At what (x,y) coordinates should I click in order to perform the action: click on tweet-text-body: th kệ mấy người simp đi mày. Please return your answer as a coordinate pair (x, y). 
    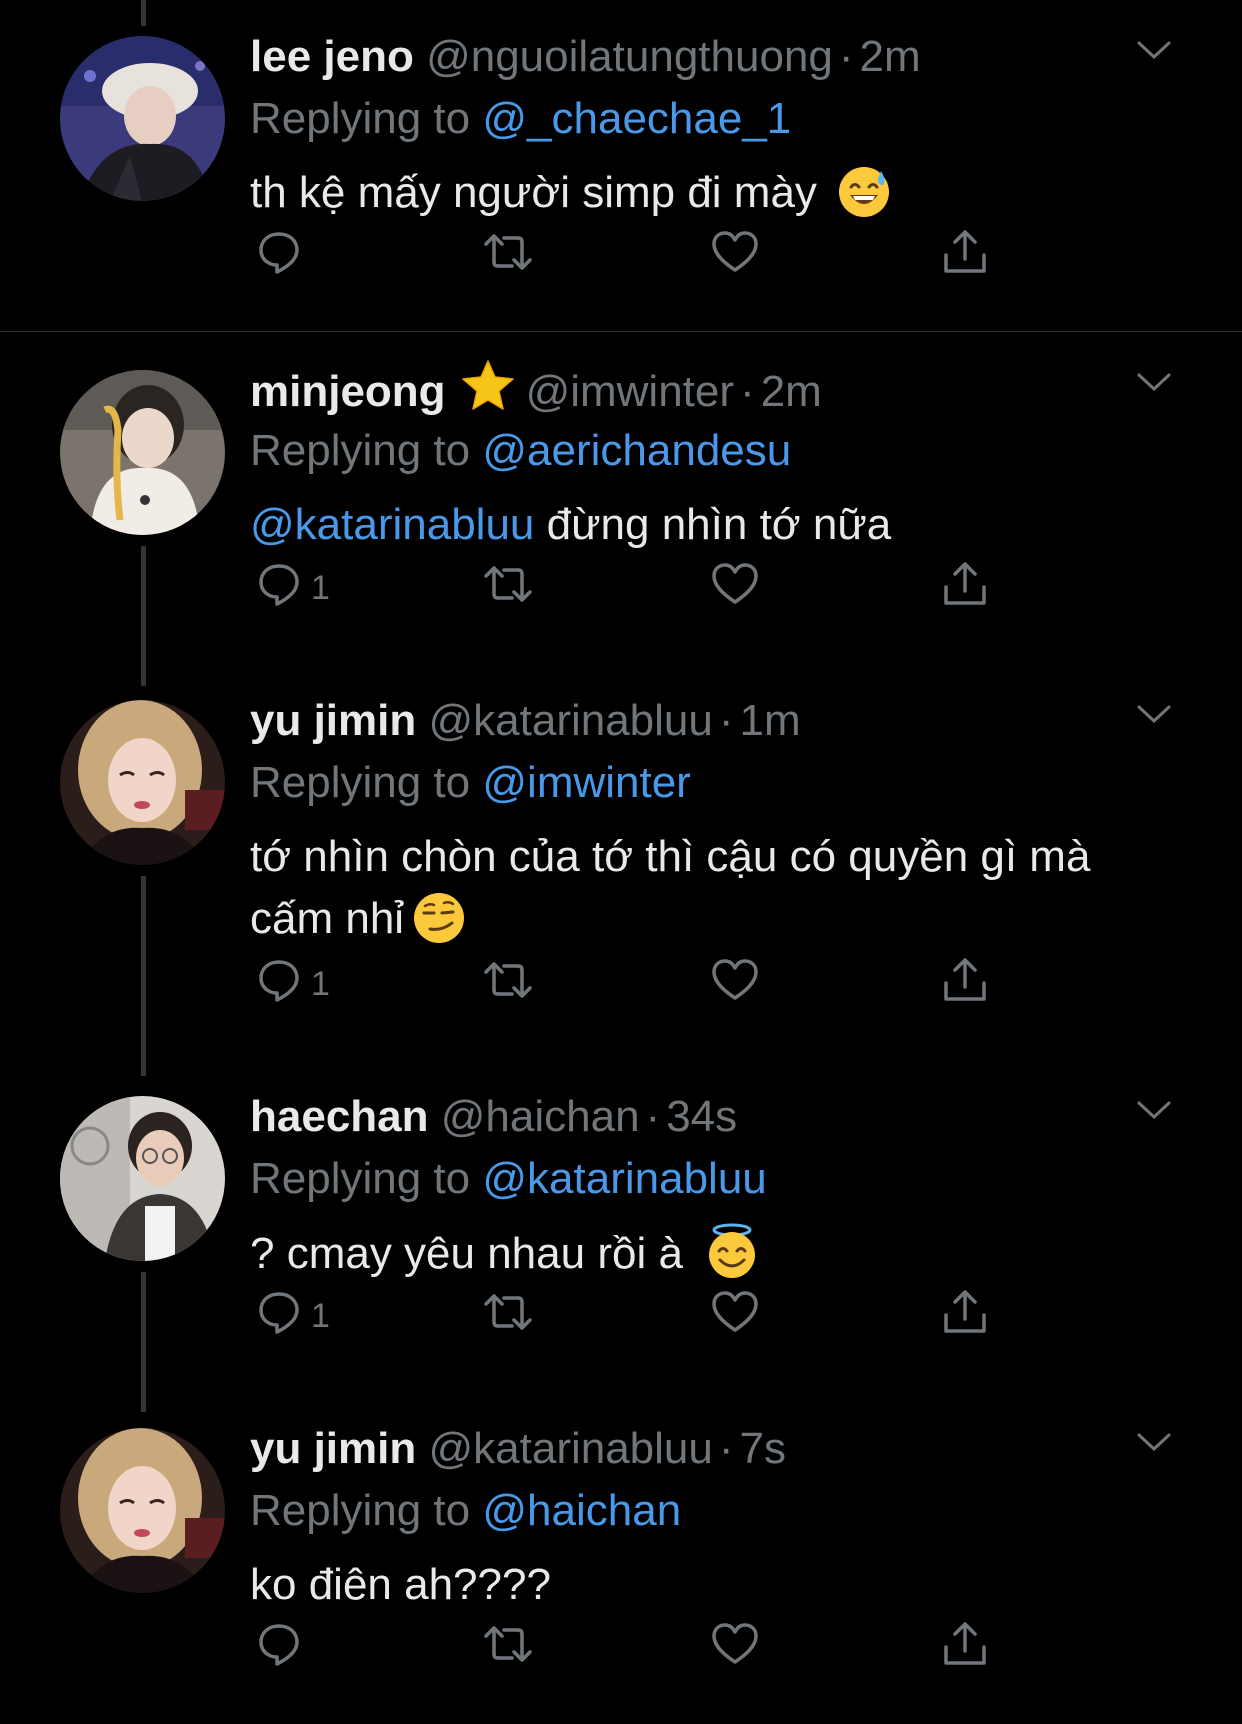
    Looking at the image, I should click on (533, 192).